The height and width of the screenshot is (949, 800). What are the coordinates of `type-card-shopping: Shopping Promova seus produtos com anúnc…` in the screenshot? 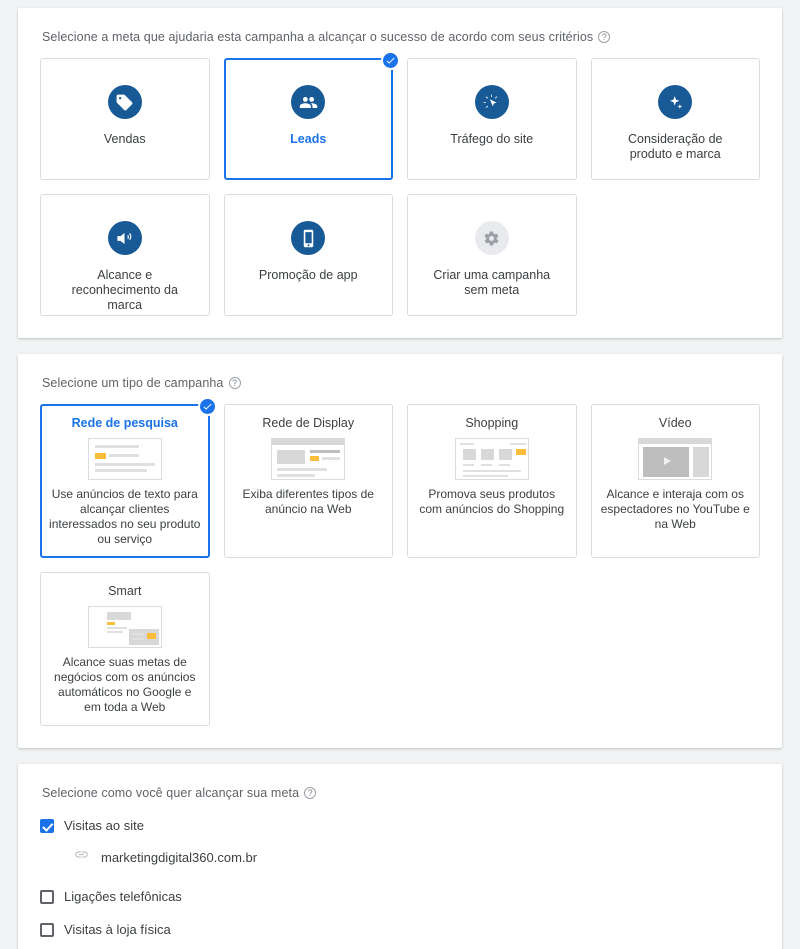 It's located at (492, 481).